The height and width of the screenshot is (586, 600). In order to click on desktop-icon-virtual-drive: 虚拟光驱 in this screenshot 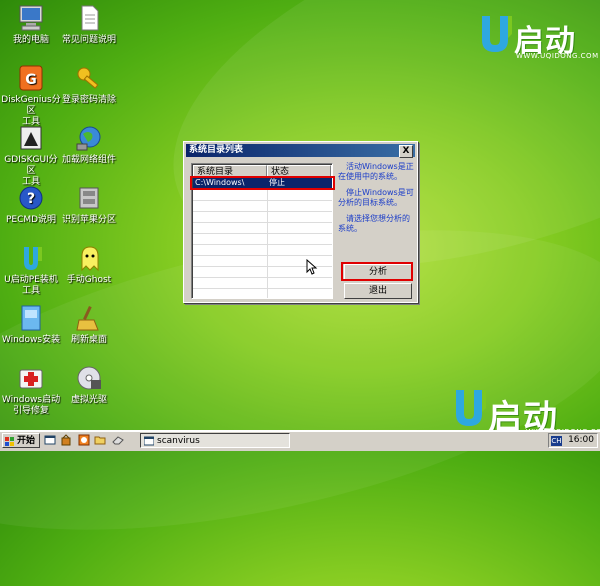, I will do `click(89, 385)`.